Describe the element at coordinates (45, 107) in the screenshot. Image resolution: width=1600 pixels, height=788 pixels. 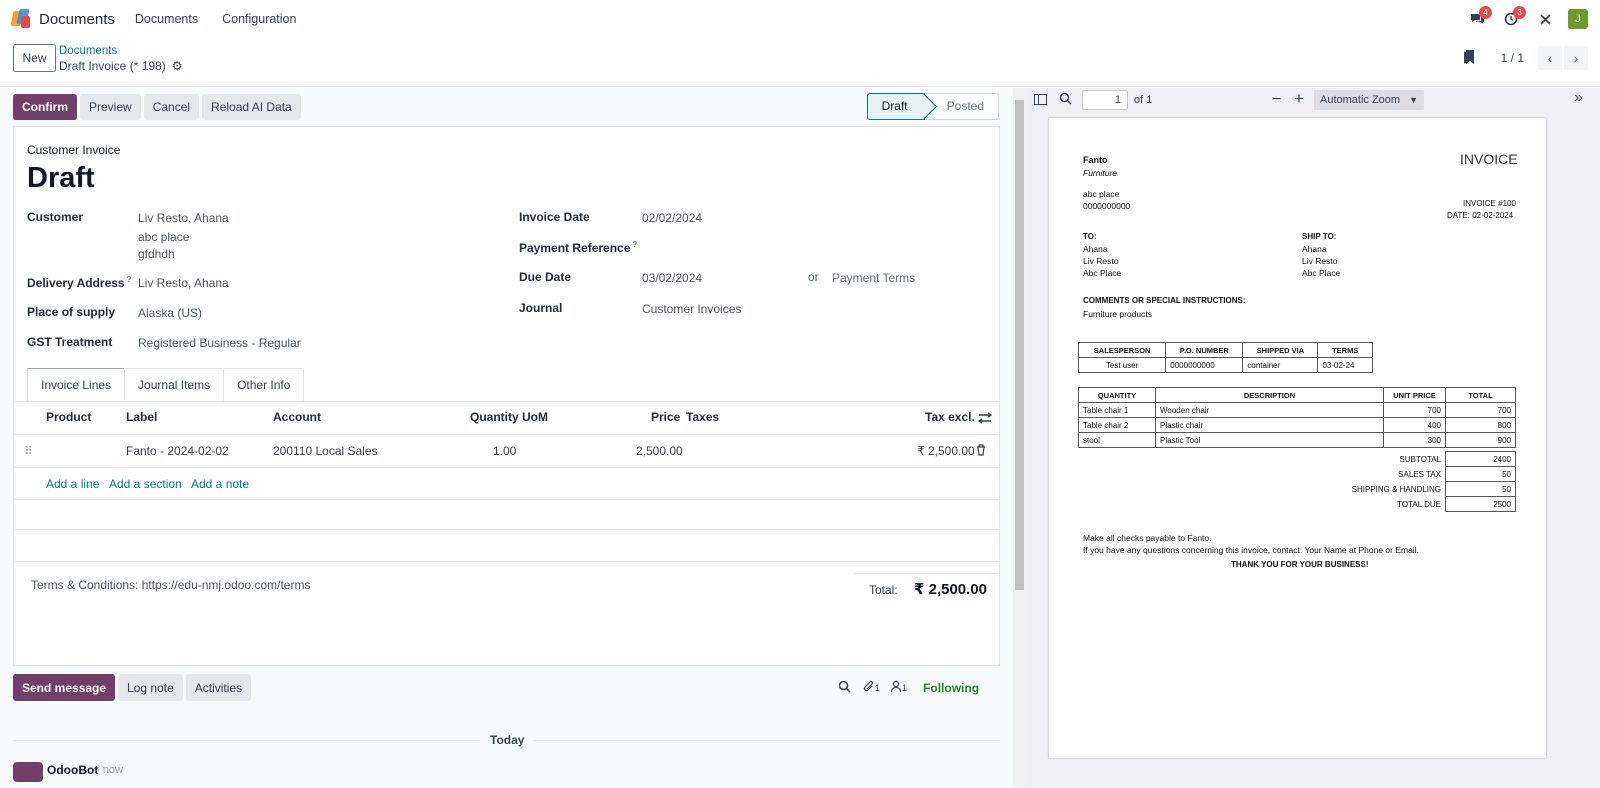
I see `confirm-button: Confirm` at that location.